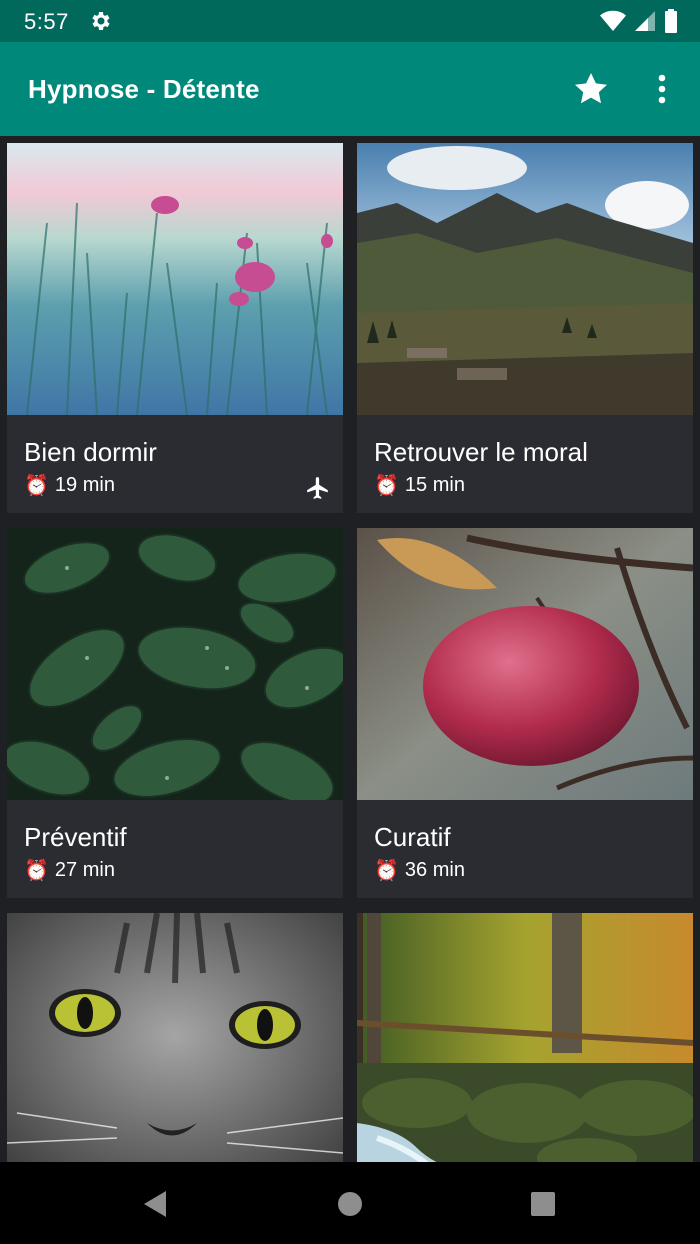 The height and width of the screenshot is (1244, 700). I want to click on more-vert-icon, so click(662, 89).